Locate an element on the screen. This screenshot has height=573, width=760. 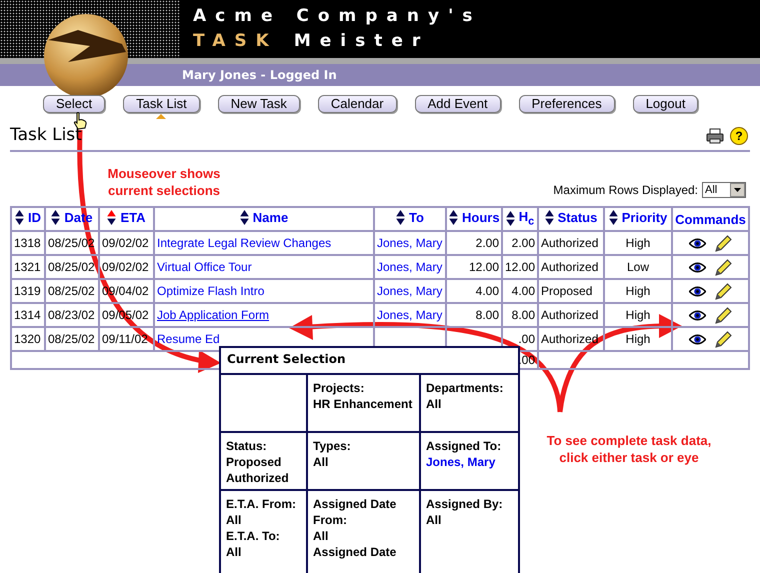
nav-button: Preferences is located at coordinates (566, 104).